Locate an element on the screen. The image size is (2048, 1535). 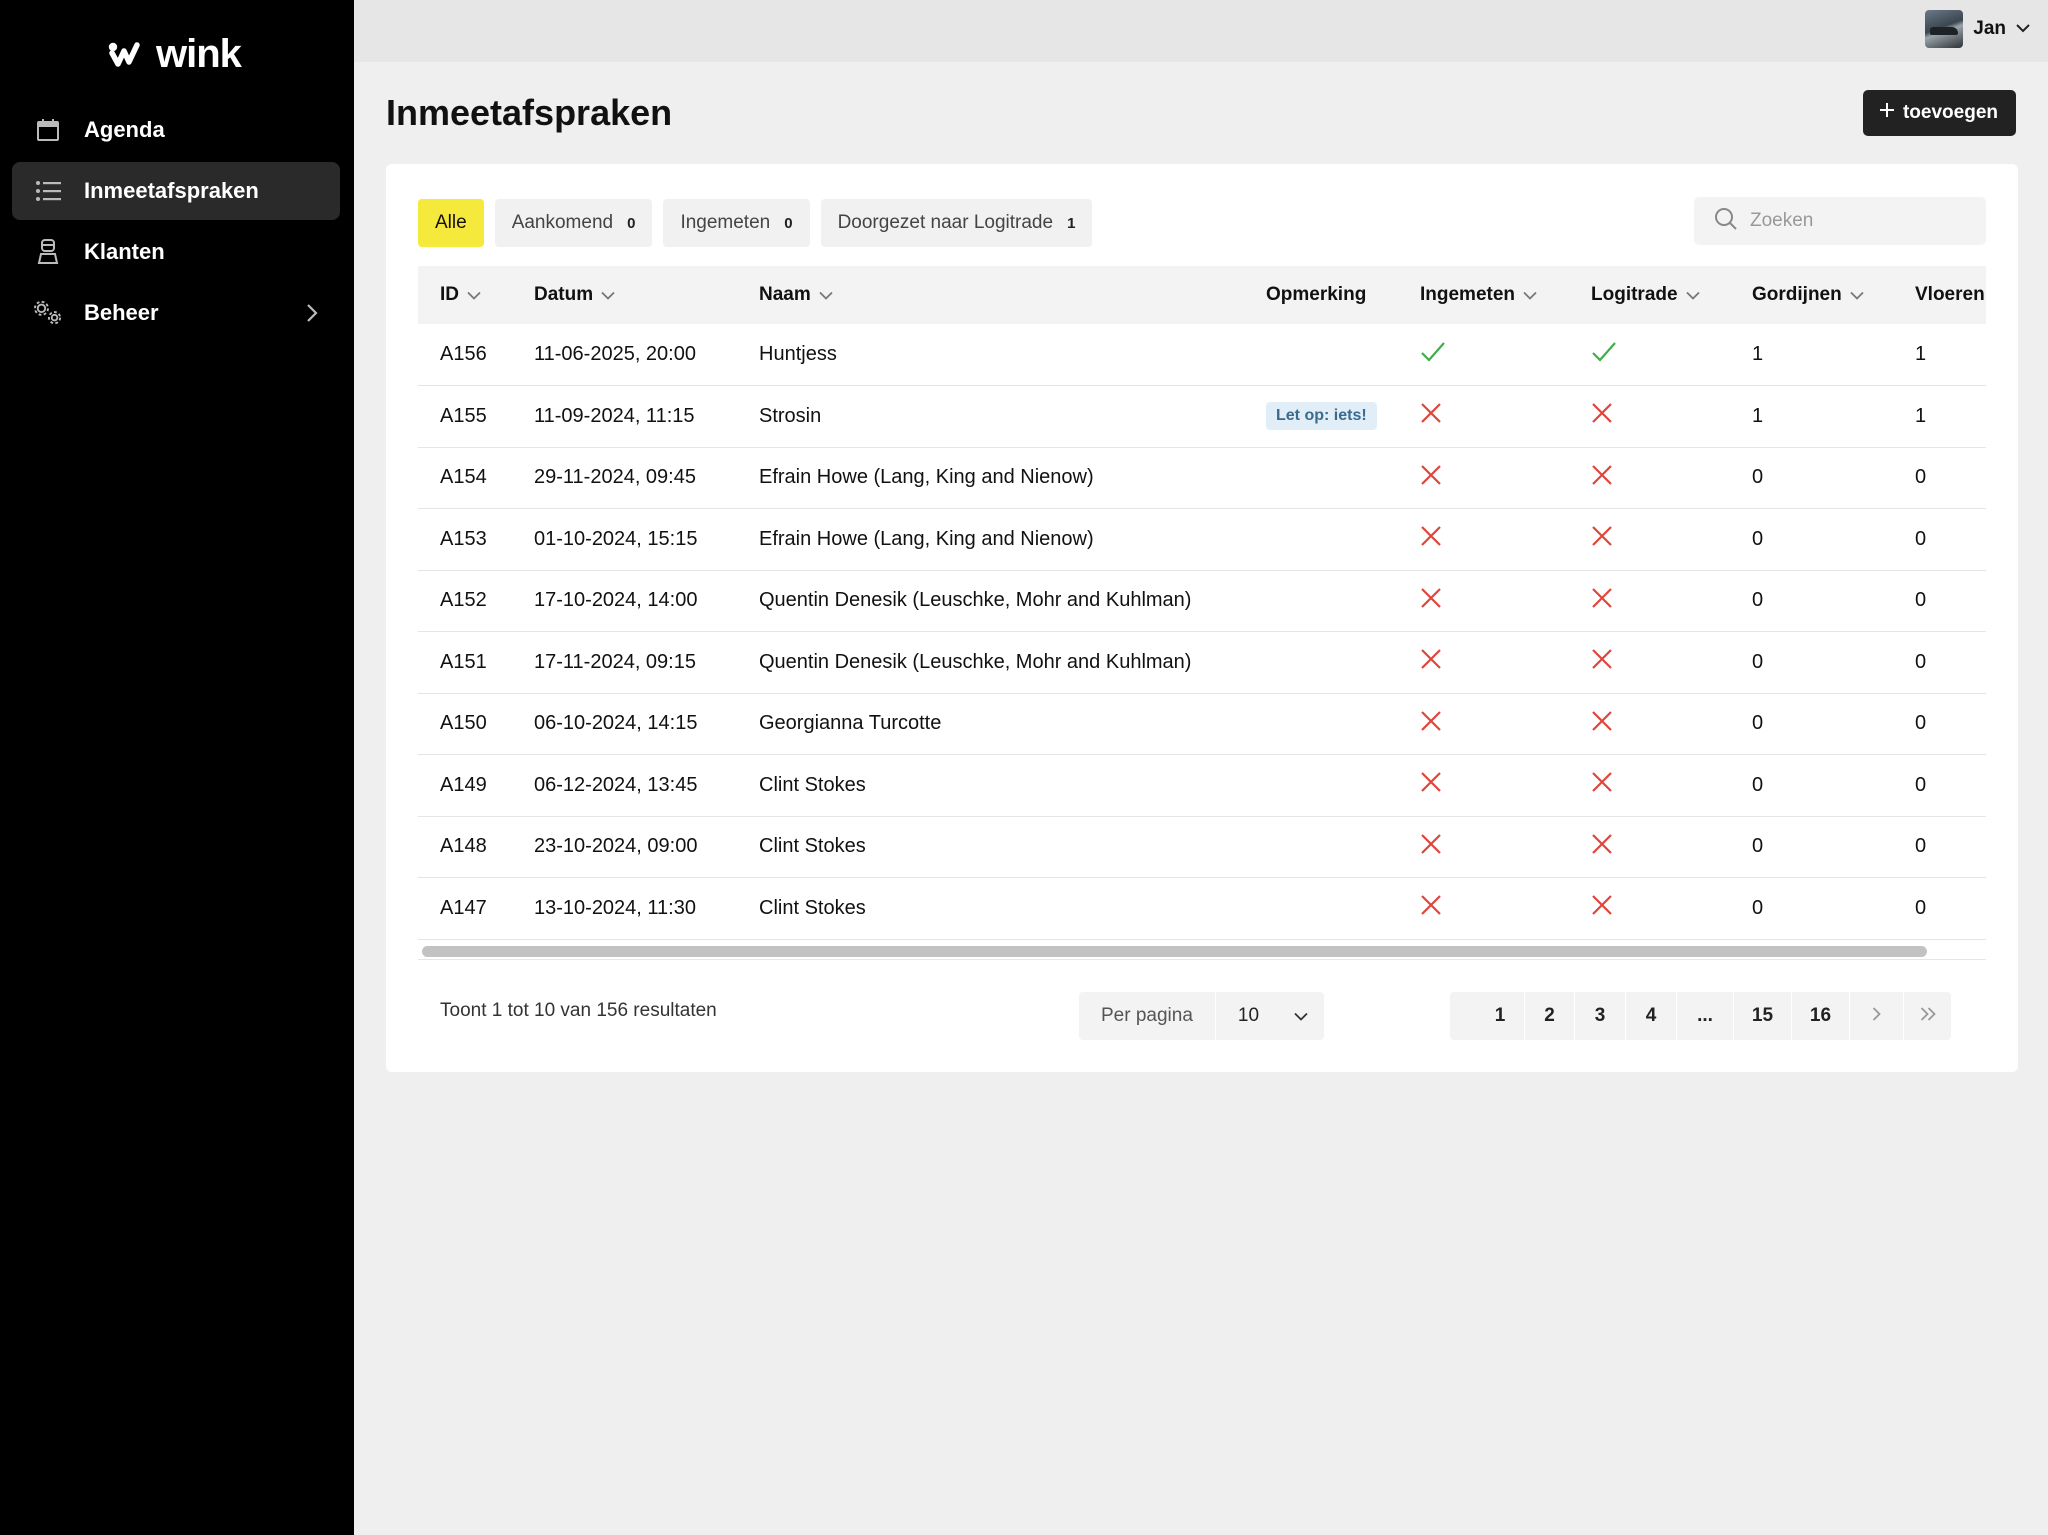
sidebar-item-label: Klanten is located at coordinates (124, 251).